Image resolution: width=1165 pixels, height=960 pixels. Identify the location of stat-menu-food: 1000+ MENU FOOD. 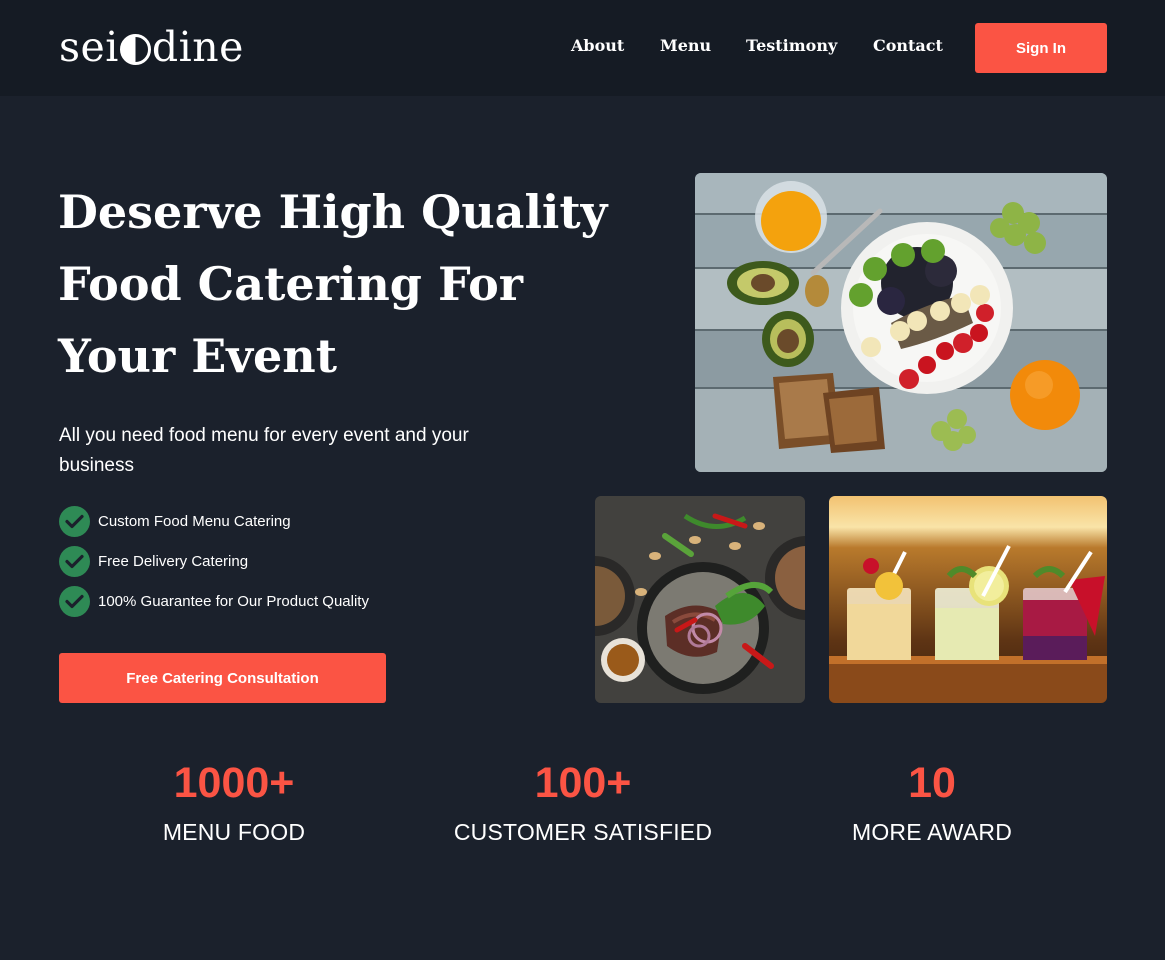
(234, 801).